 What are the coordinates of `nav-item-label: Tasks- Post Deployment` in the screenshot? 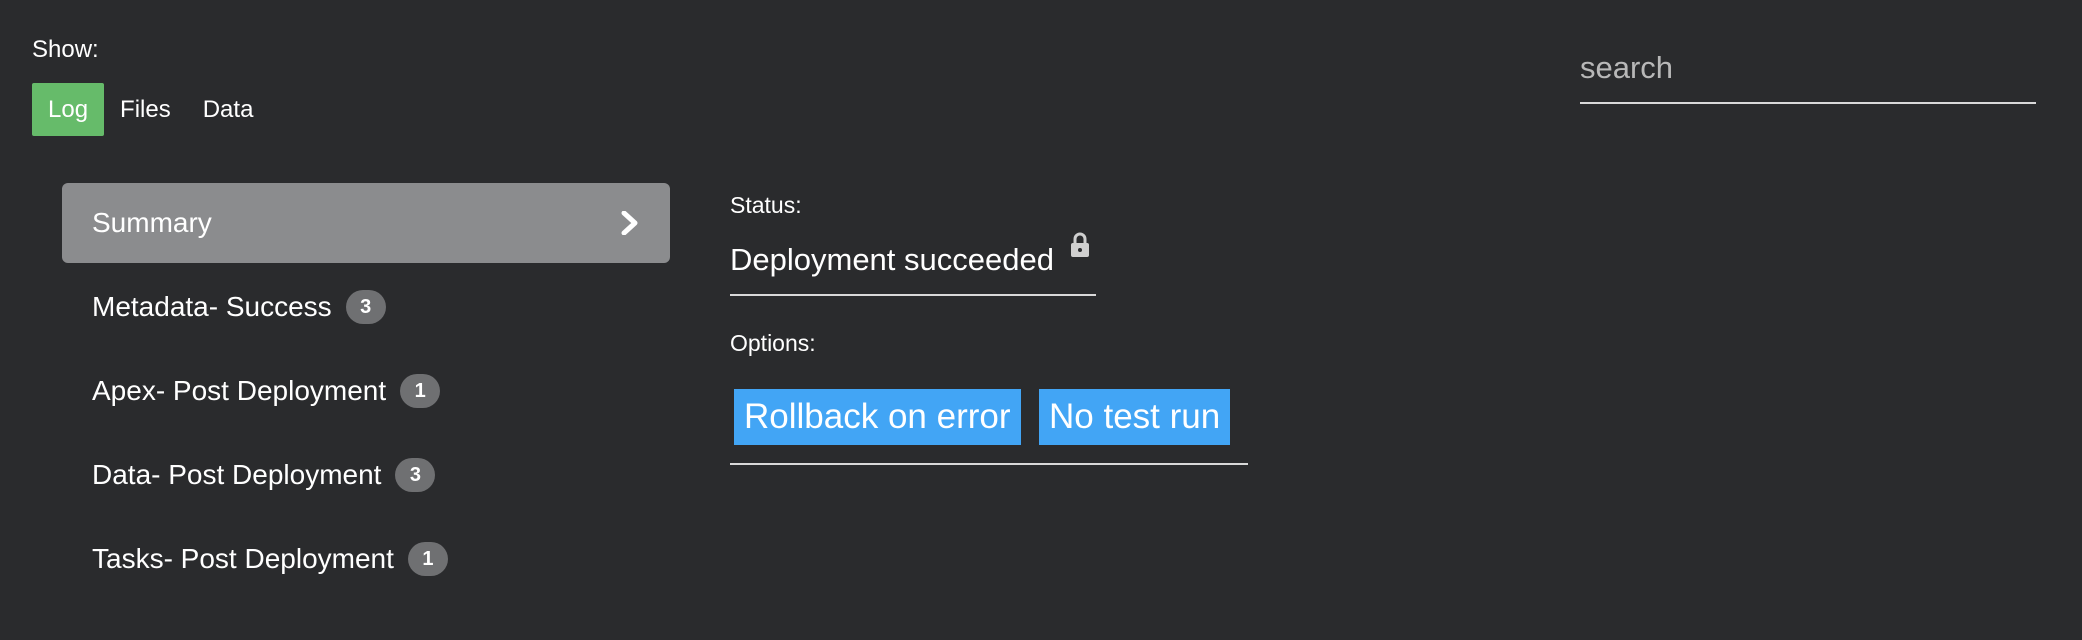 It's located at (243, 558).